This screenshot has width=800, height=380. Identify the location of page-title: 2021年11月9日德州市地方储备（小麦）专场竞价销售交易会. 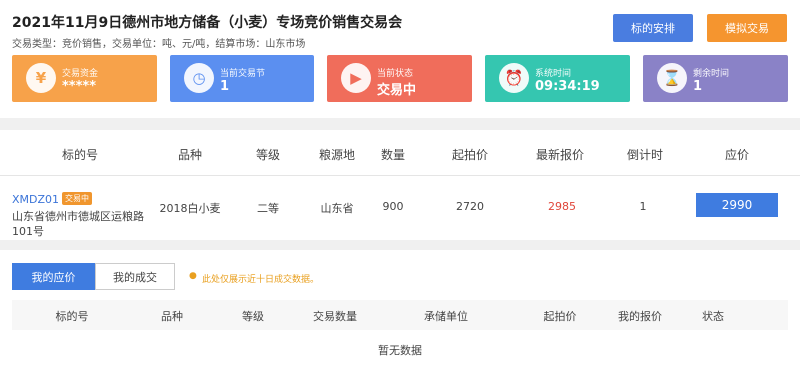
(207, 23).